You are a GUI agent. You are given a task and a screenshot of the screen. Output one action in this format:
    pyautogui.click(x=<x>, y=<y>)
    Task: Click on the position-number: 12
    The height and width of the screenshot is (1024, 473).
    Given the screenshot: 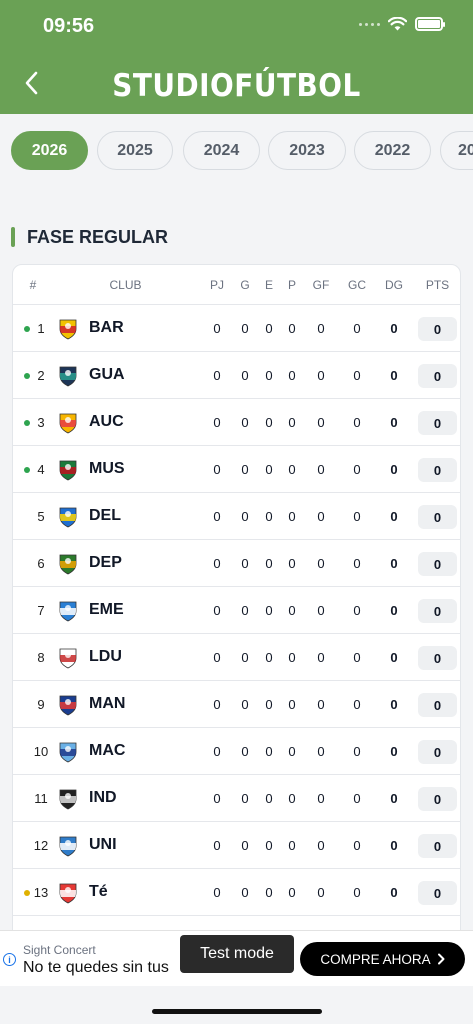 What is the action you would take?
    pyautogui.click(x=41, y=845)
    